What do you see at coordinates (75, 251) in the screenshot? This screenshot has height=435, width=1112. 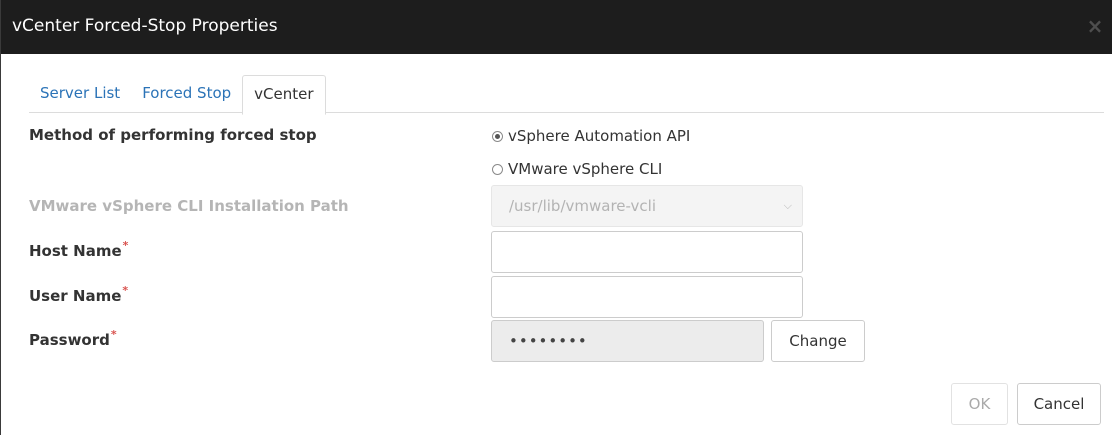 I see `host-name-label-text: Host Name` at bounding box center [75, 251].